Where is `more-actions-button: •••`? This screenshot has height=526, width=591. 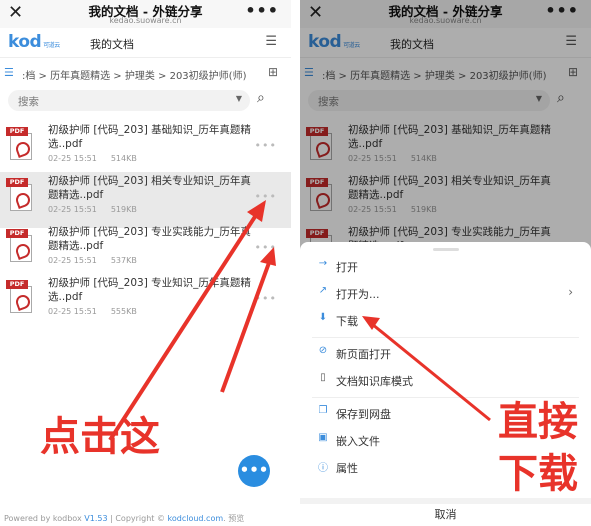 more-actions-button: ••• is located at coordinates (254, 471).